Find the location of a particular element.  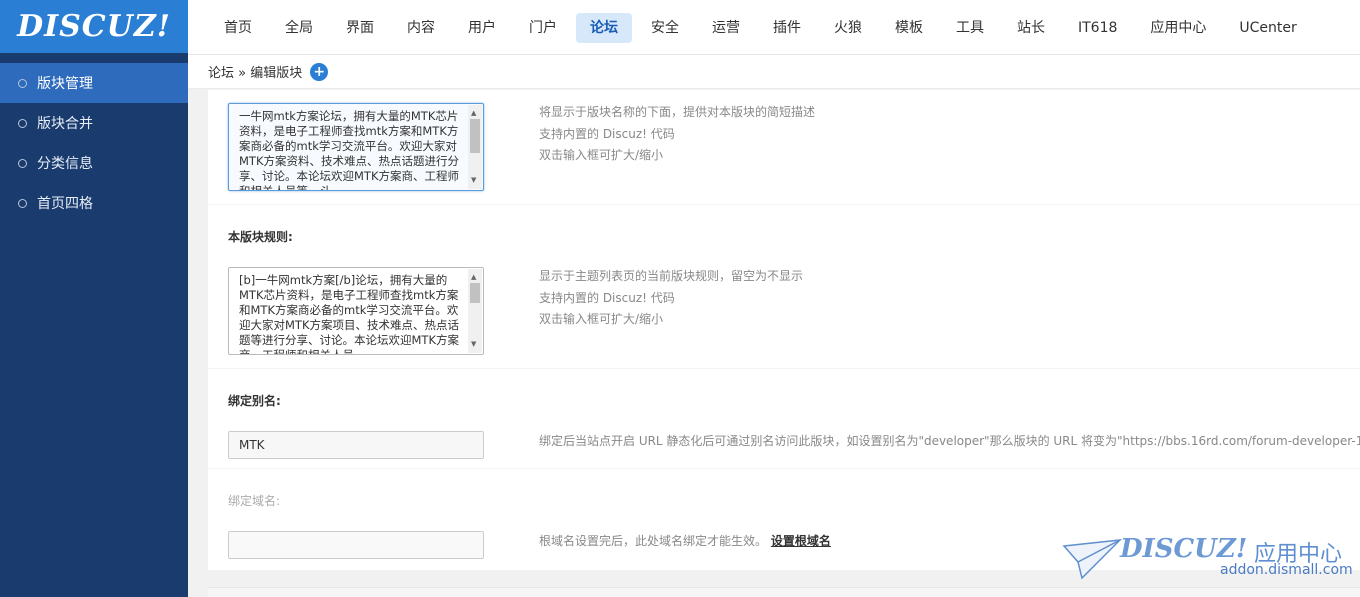

nav-tab-ucenter: UCenter is located at coordinates (1267, 28).